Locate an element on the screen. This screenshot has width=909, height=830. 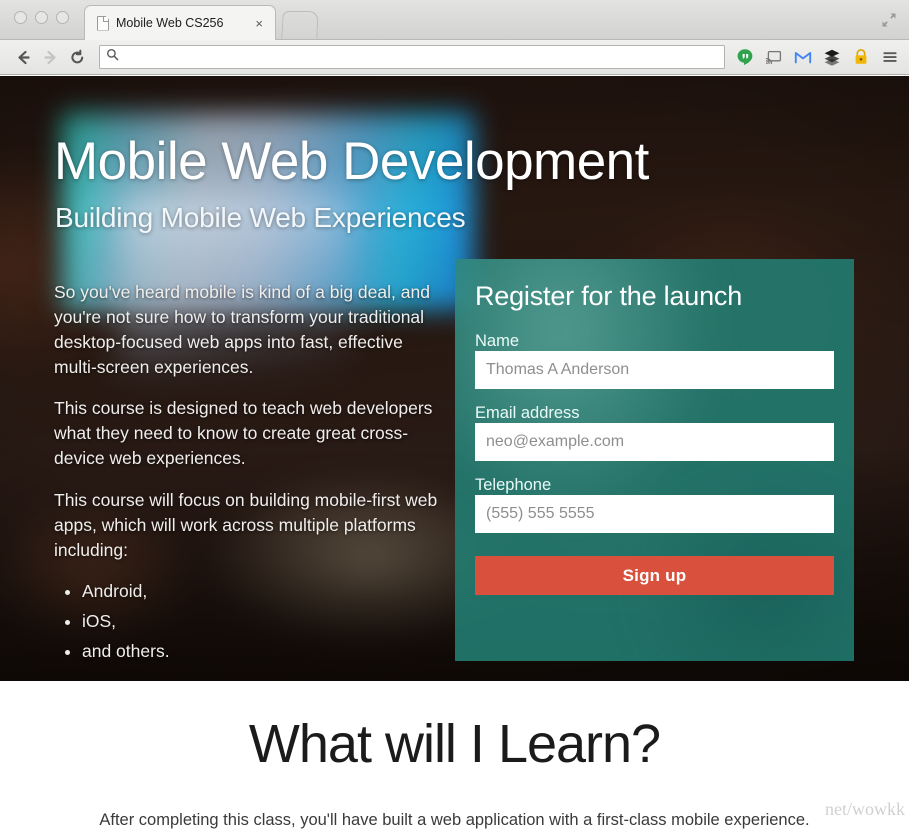
window-minimize-button is located at coordinates (41, 17).